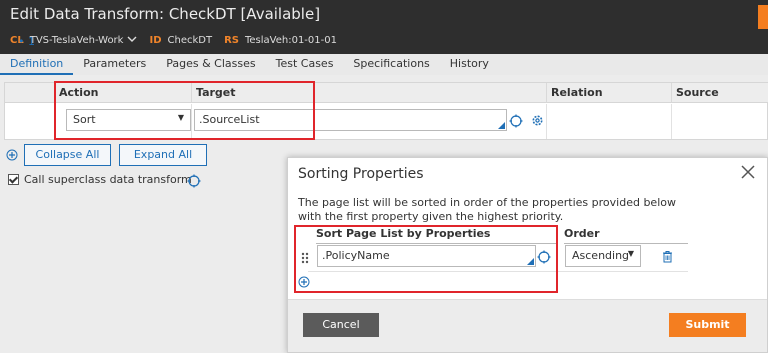  What do you see at coordinates (609, 93) in the screenshot?
I see `grid-header-relation: Relation` at bounding box center [609, 93].